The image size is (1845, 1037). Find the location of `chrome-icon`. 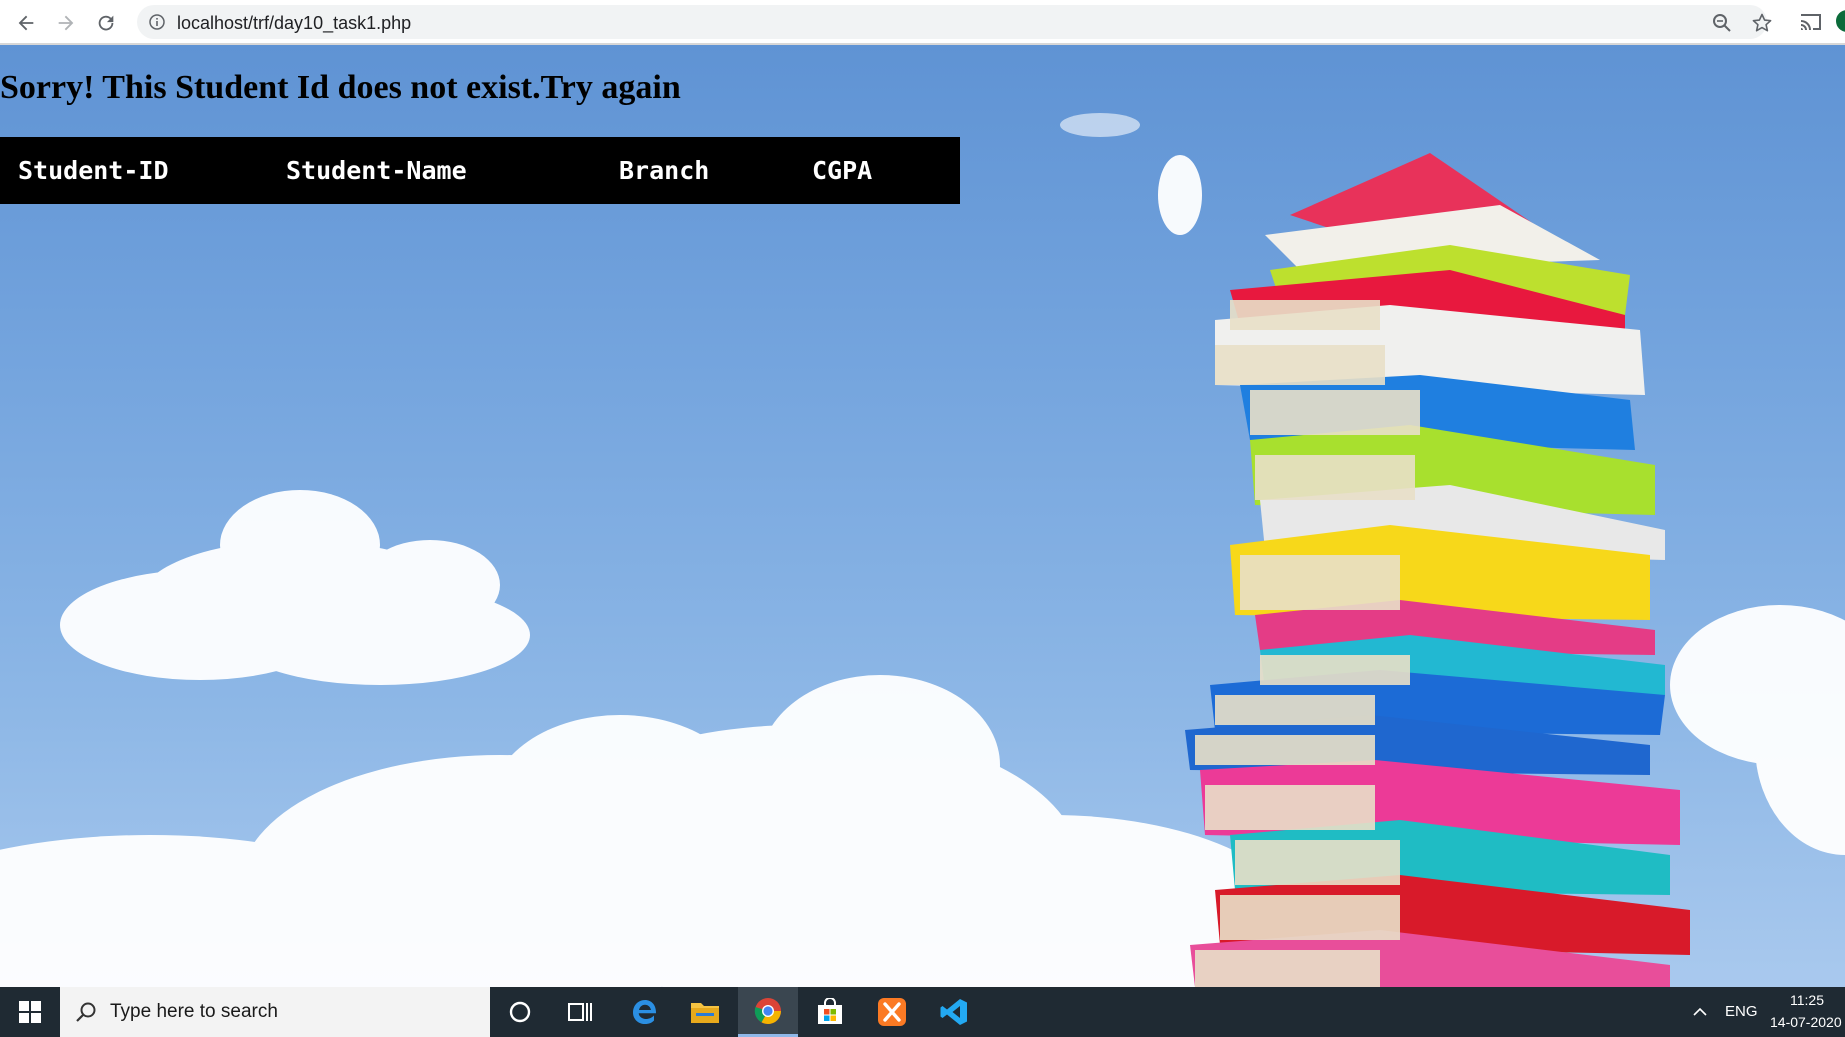

chrome-icon is located at coordinates (768, 1010).